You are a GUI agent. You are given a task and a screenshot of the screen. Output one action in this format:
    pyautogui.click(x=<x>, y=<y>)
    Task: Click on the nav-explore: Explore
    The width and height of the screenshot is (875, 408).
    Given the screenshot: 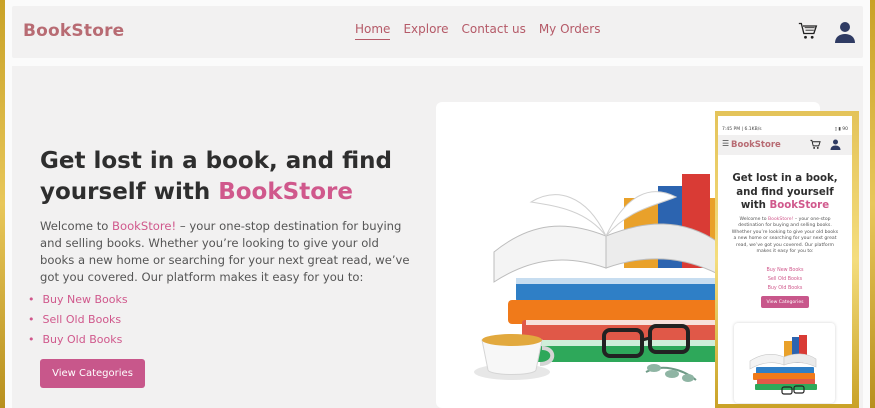 What is the action you would take?
    pyautogui.click(x=425, y=31)
    